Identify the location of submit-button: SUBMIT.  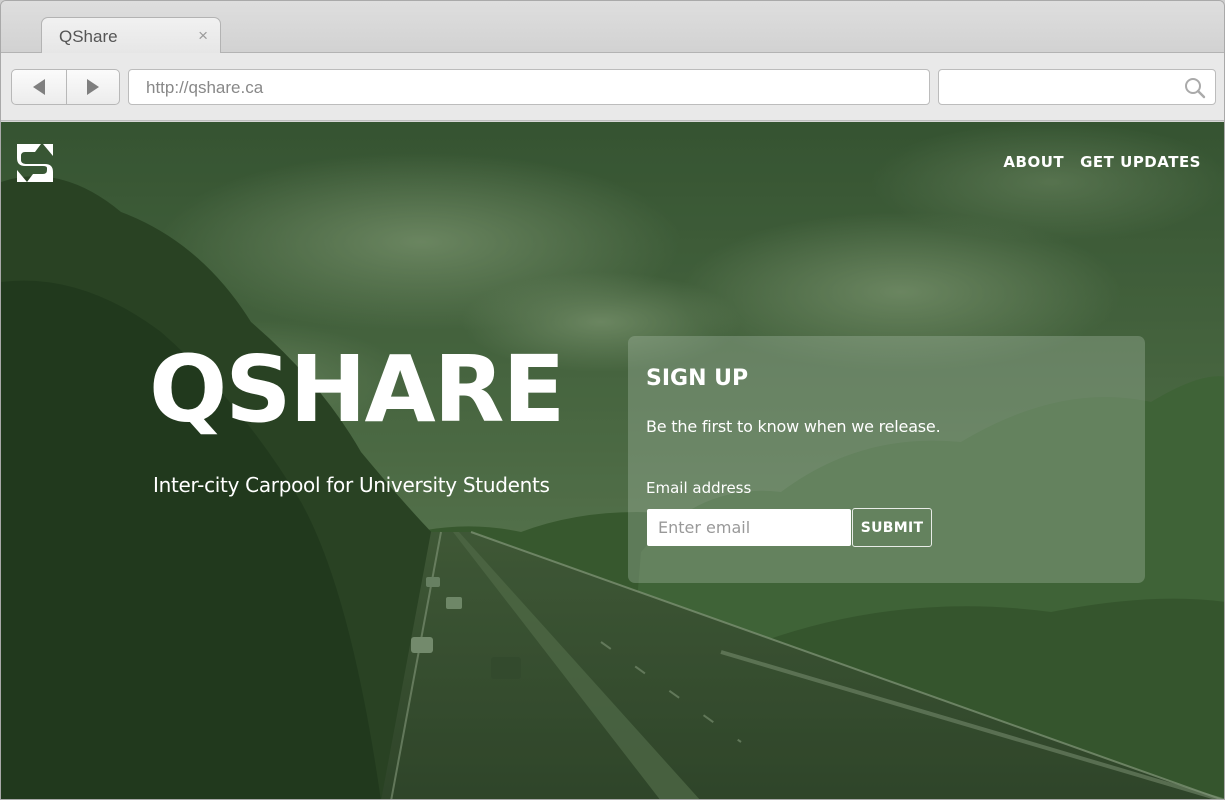
(892, 527).